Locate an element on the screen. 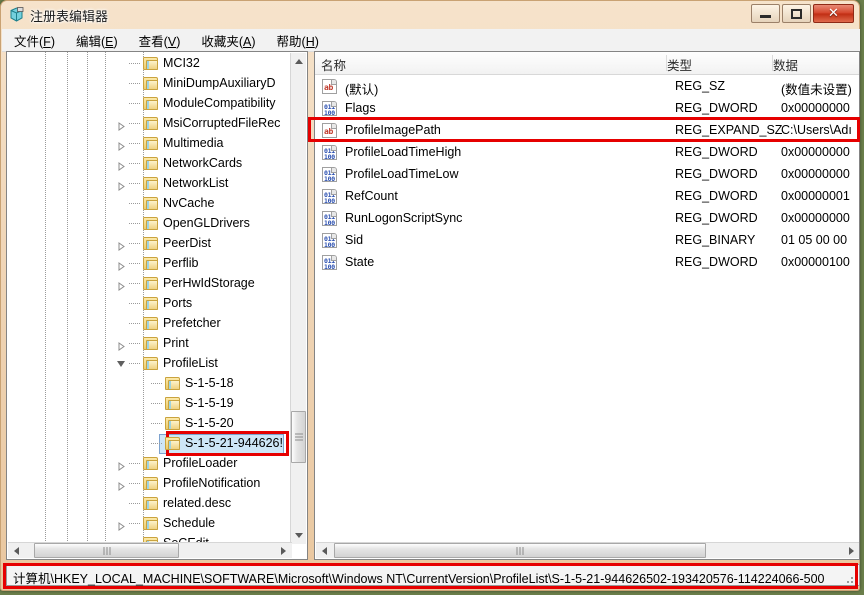 This screenshot has width=864, height=595. tree-item: MsiCorruptedFileRec is located at coordinates (149, 124).